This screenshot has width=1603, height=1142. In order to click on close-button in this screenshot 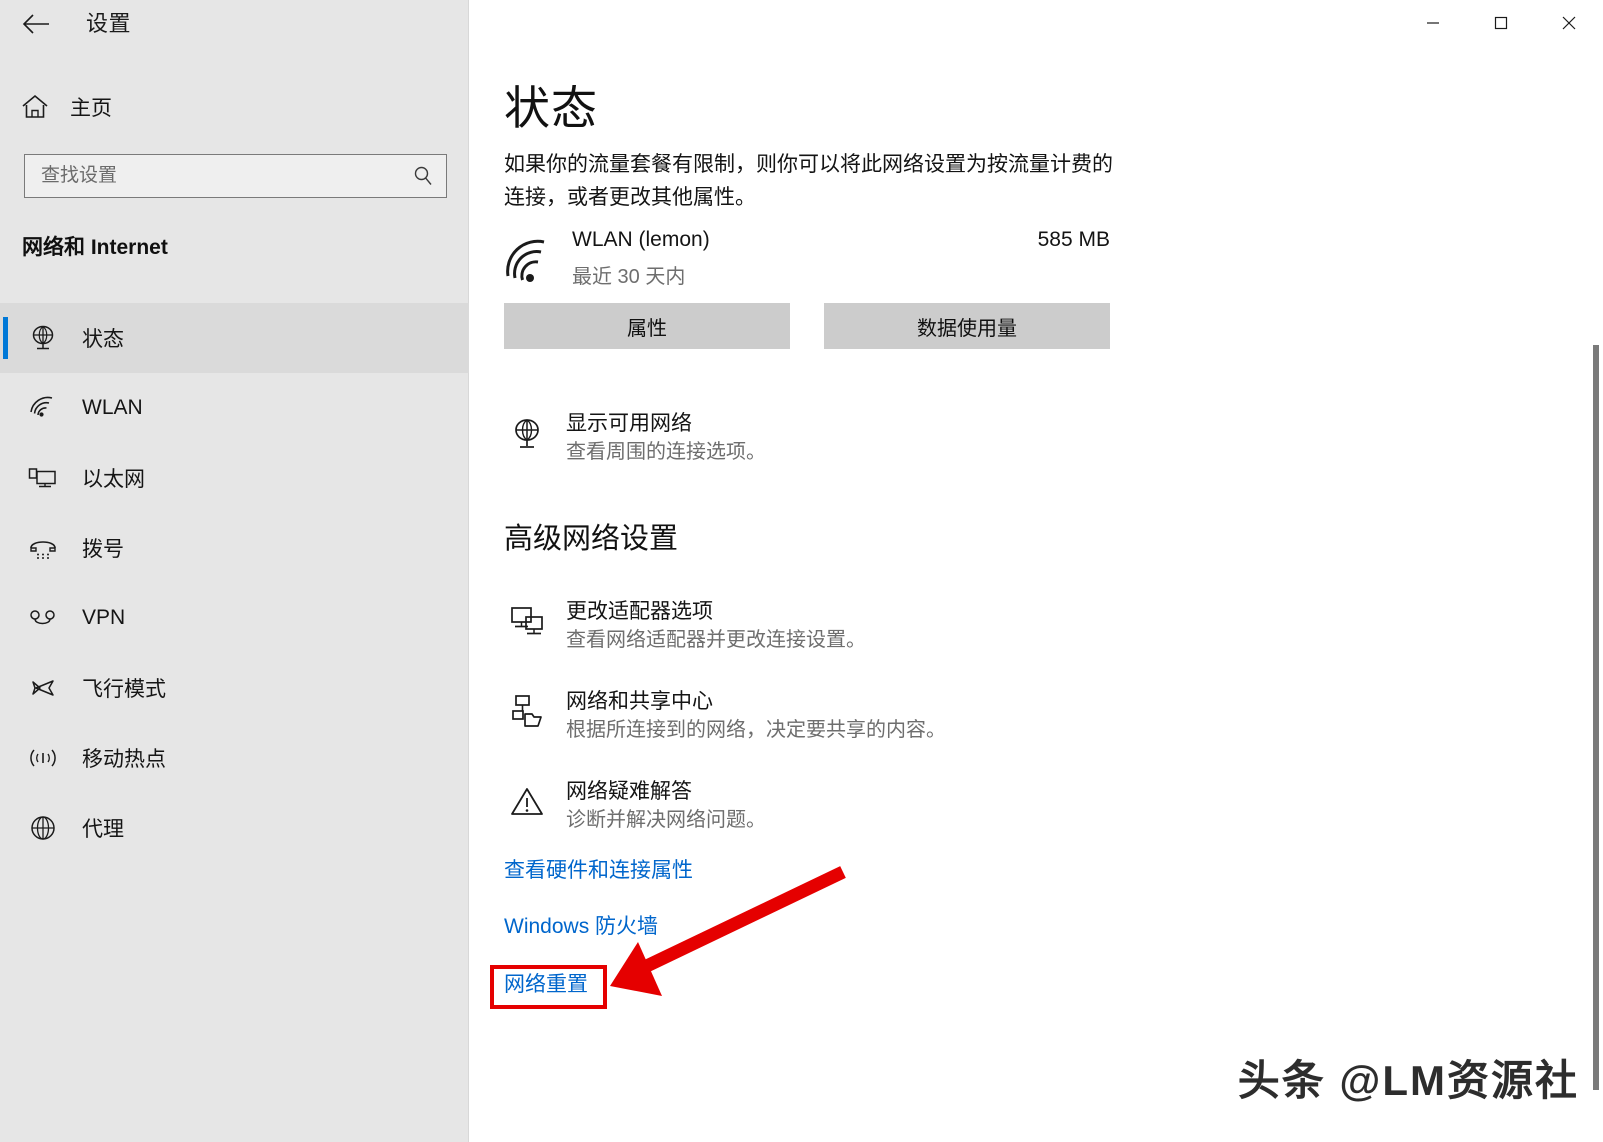, I will do `click(1569, 23)`.